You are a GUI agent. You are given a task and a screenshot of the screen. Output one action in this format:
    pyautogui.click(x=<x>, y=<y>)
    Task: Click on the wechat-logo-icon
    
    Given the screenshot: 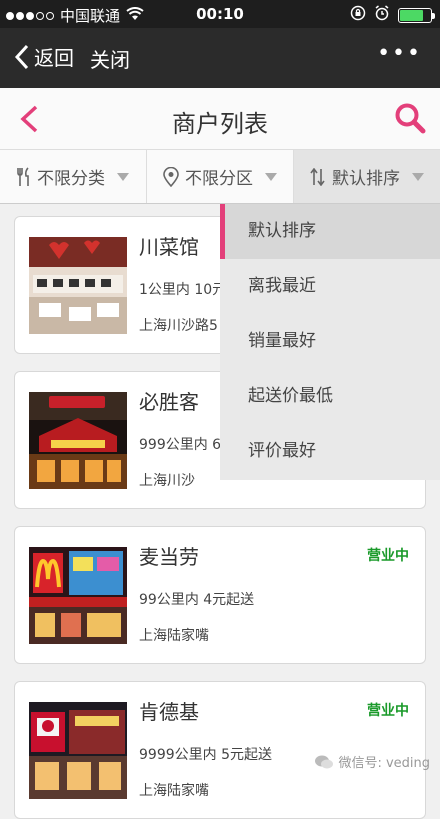 What is the action you would take?
    pyautogui.click(x=324, y=761)
    